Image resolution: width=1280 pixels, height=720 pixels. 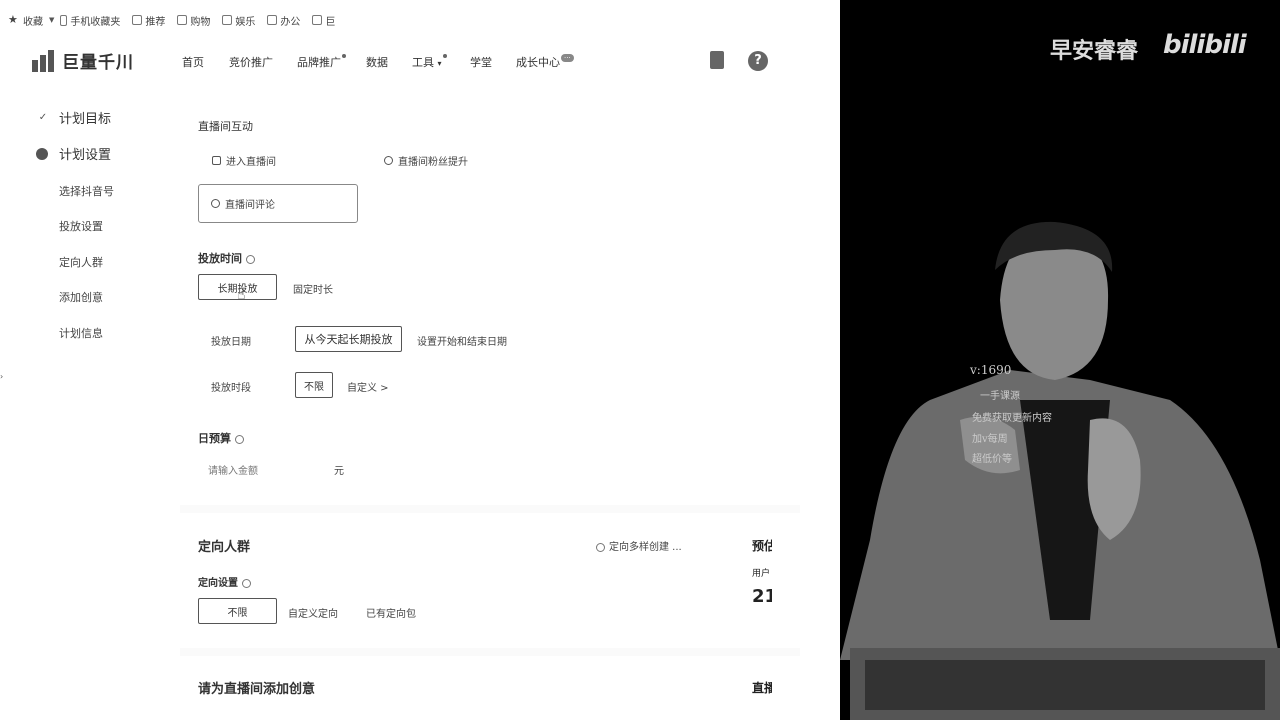 I want to click on estimate-title: 预估, so click(x=762, y=546).